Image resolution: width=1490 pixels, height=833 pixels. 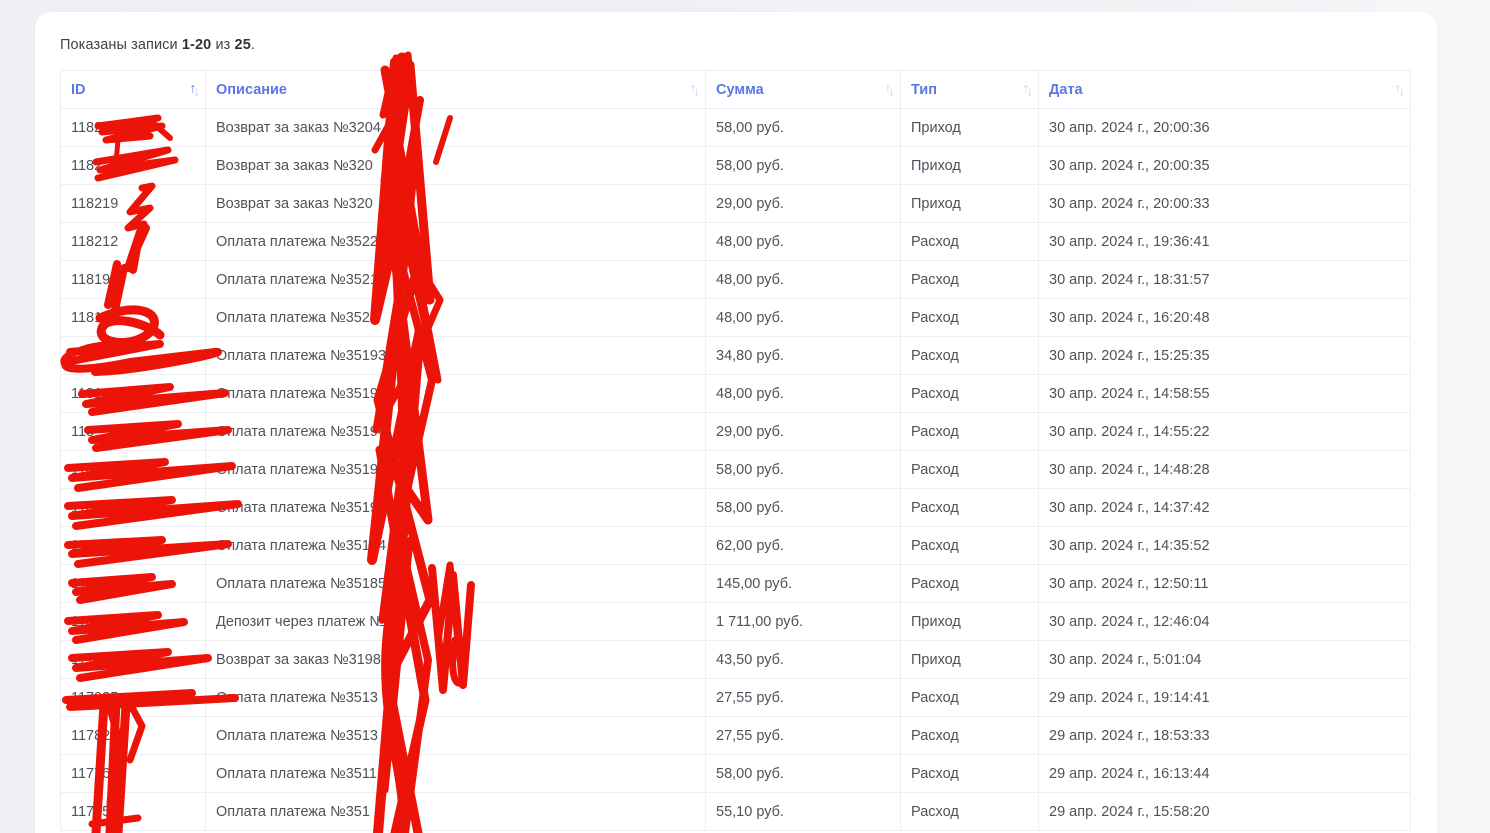 What do you see at coordinates (223, 45) in the screenshot?
I see `summary-of: из` at bounding box center [223, 45].